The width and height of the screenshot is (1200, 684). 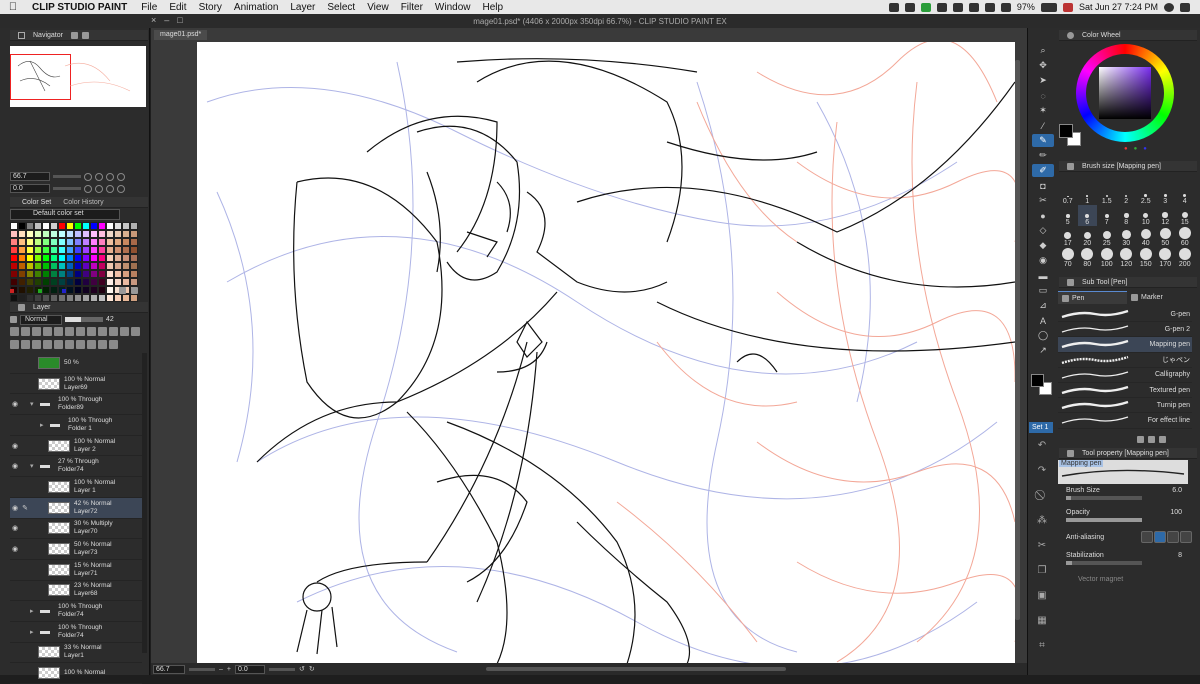 What do you see at coordinates (1161, 297) in the screenshot?
I see `tab-marker: Marker` at bounding box center [1161, 297].